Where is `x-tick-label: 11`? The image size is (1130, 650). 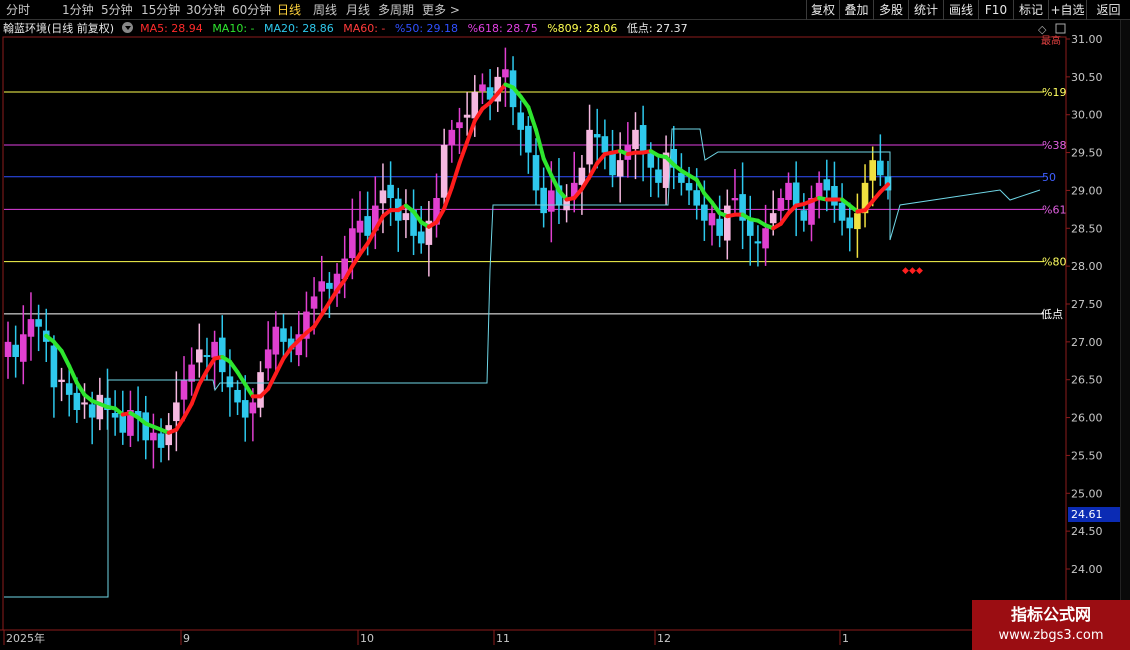
x-tick-label: 11 is located at coordinates (503, 638).